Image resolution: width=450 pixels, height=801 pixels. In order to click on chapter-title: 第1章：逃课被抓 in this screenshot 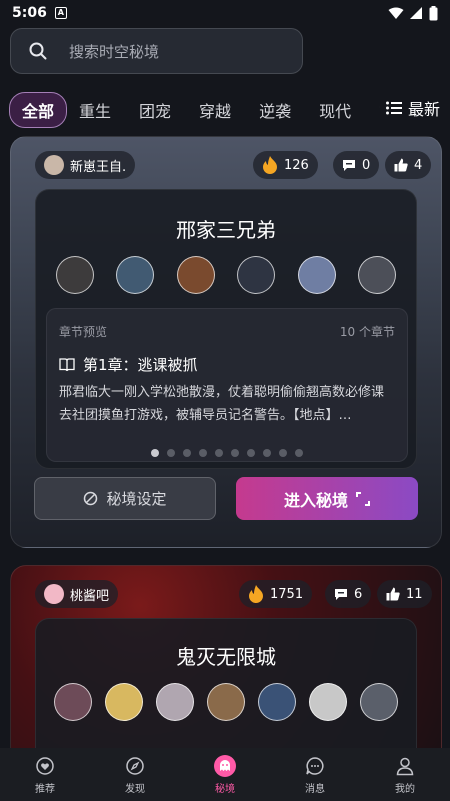, I will do `click(140, 365)`.